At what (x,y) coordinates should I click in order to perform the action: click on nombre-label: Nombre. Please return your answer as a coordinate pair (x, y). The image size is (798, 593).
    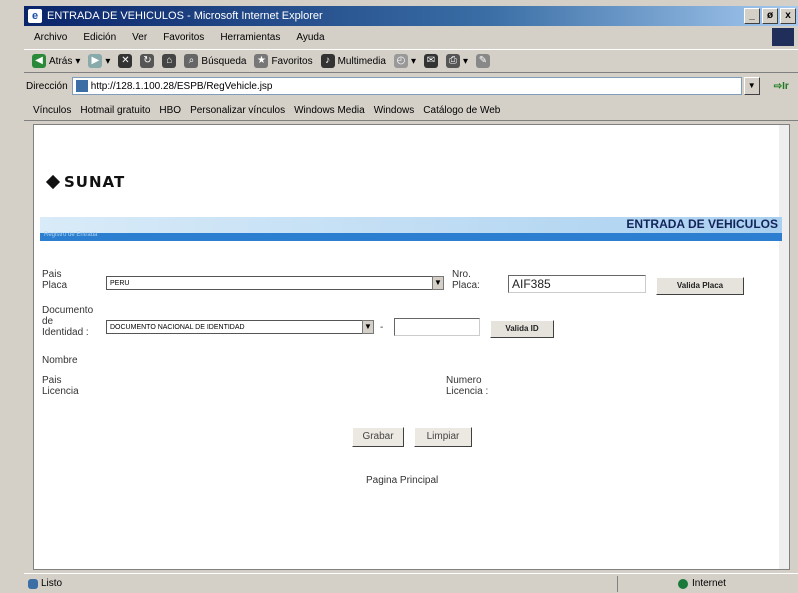
    Looking at the image, I should click on (60, 360).